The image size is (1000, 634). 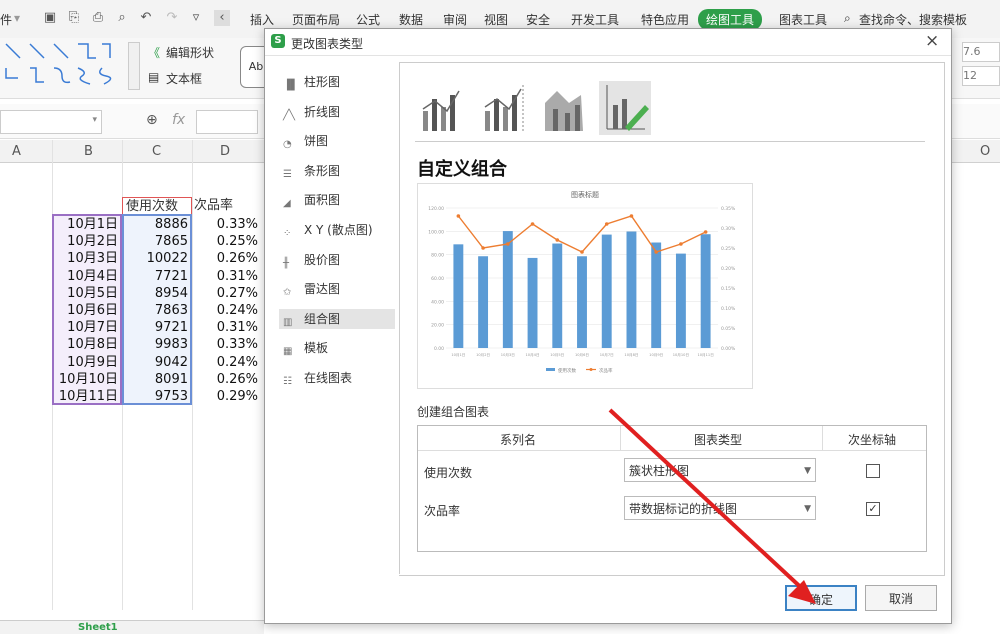 What do you see at coordinates (86, 310) in the screenshot?
I see `cell-date: 10月6日` at bounding box center [86, 310].